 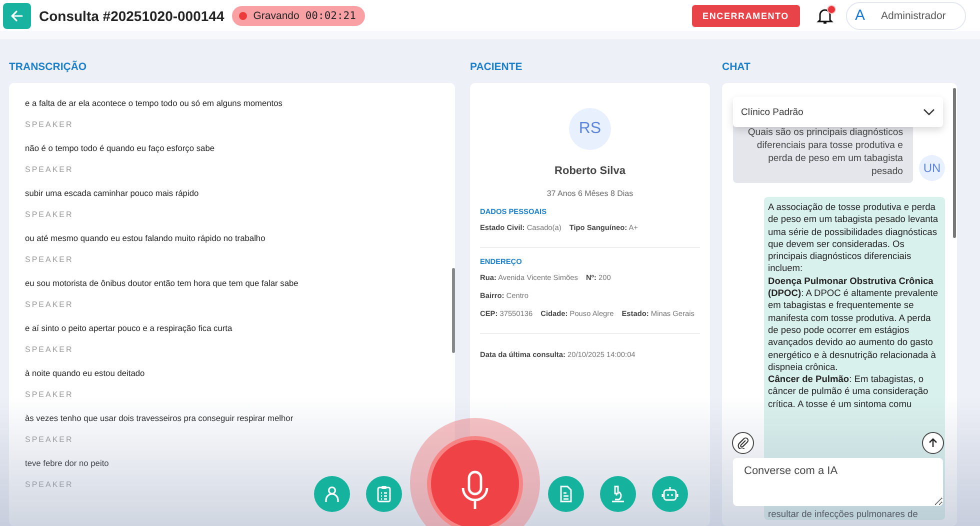 I want to click on patient-avatar: RS, so click(x=590, y=129).